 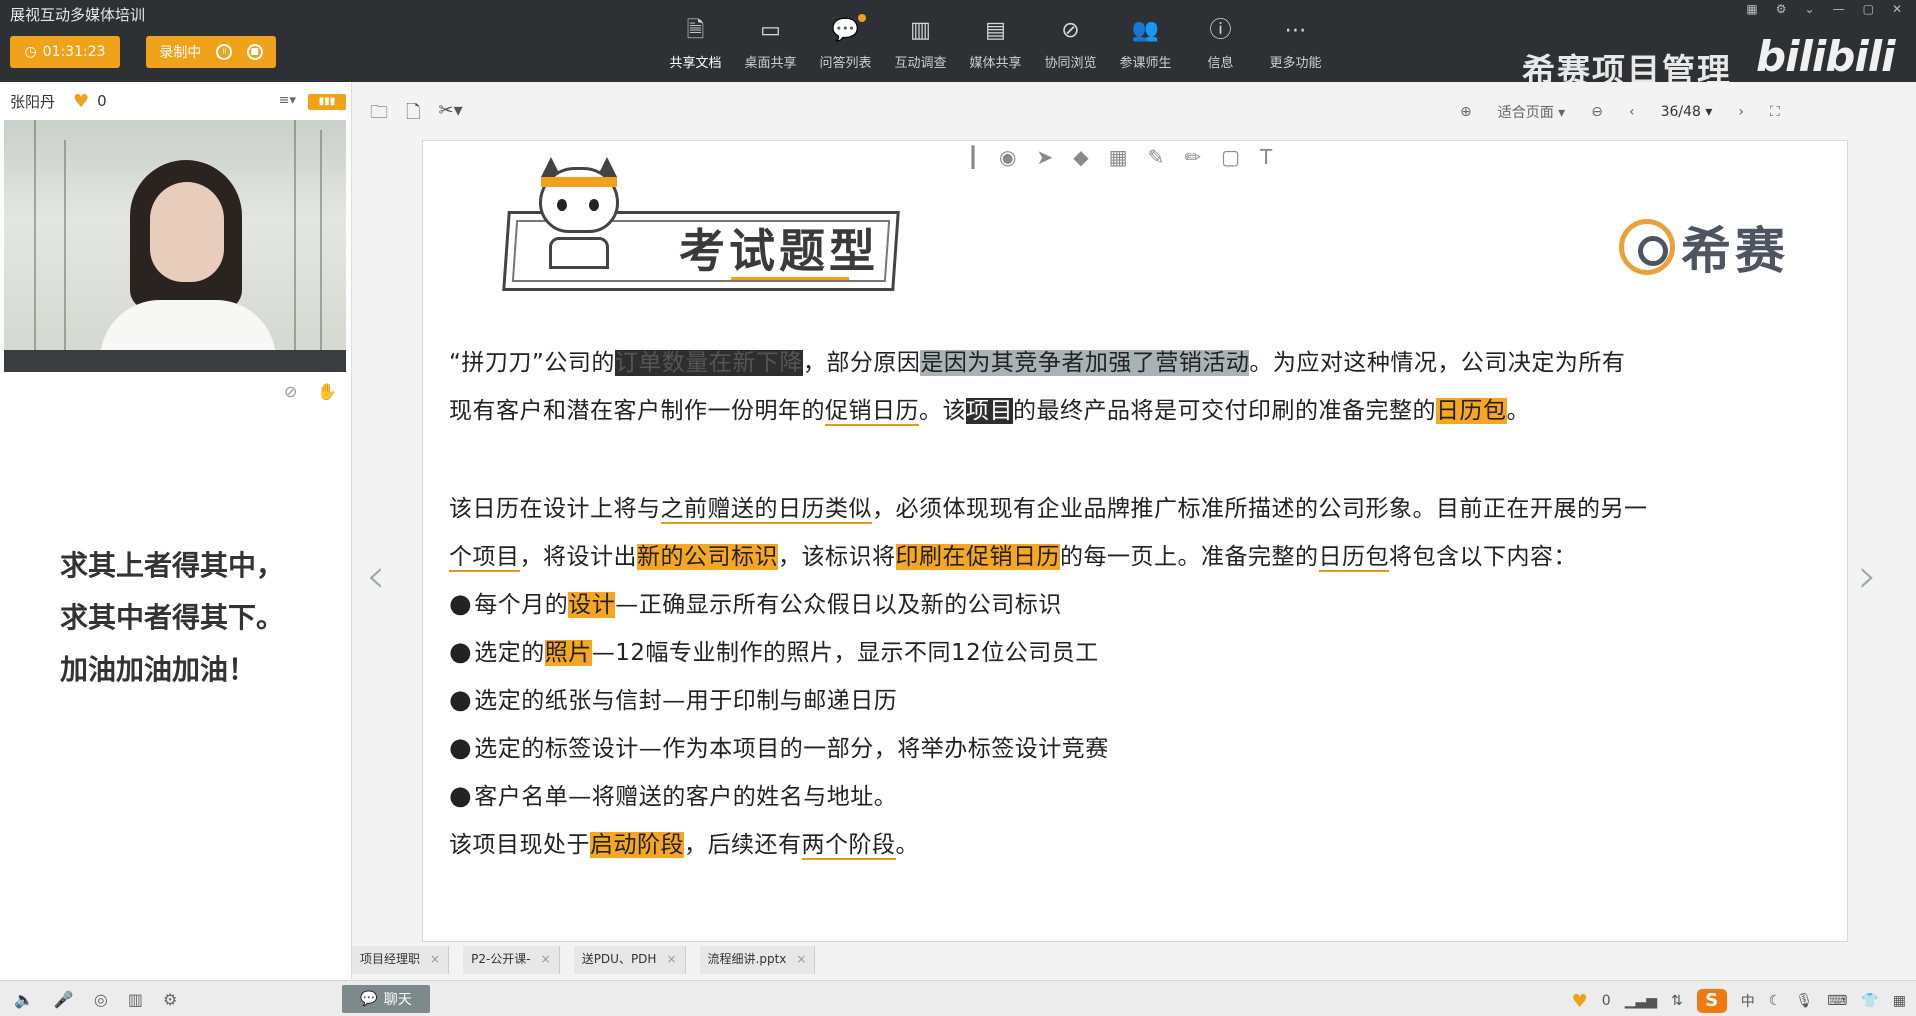 What do you see at coordinates (770, 43) in the screenshot?
I see `tool-desktop-share: ▭ 桌面共享` at bounding box center [770, 43].